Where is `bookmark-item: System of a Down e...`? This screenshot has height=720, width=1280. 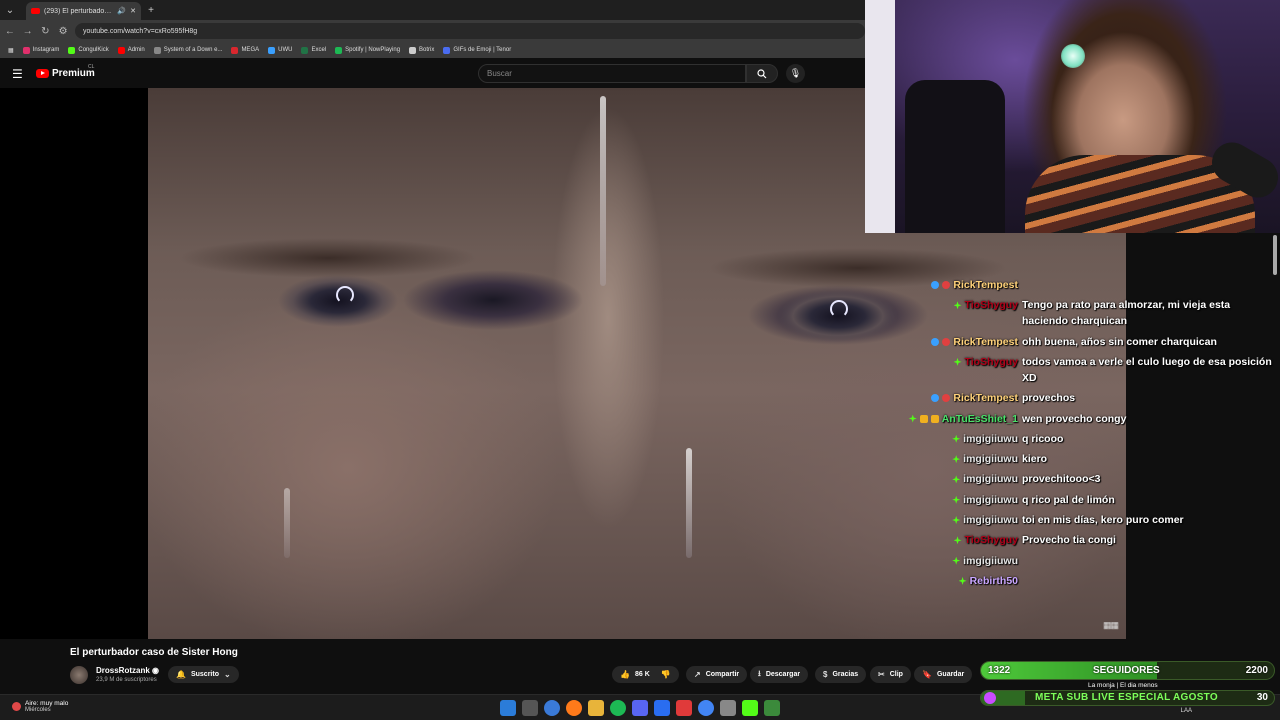 bookmark-item: System of a Down e... is located at coordinates (187, 50).